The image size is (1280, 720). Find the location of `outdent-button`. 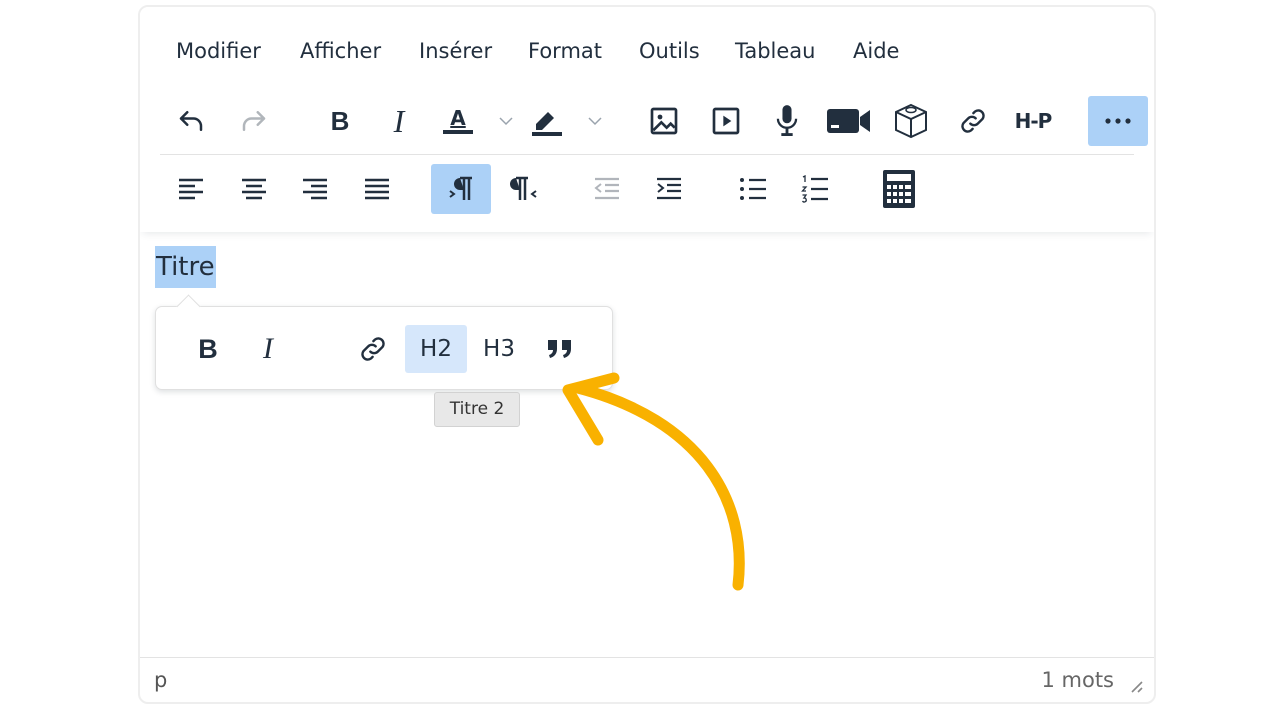

outdent-button is located at coordinates (607, 189).